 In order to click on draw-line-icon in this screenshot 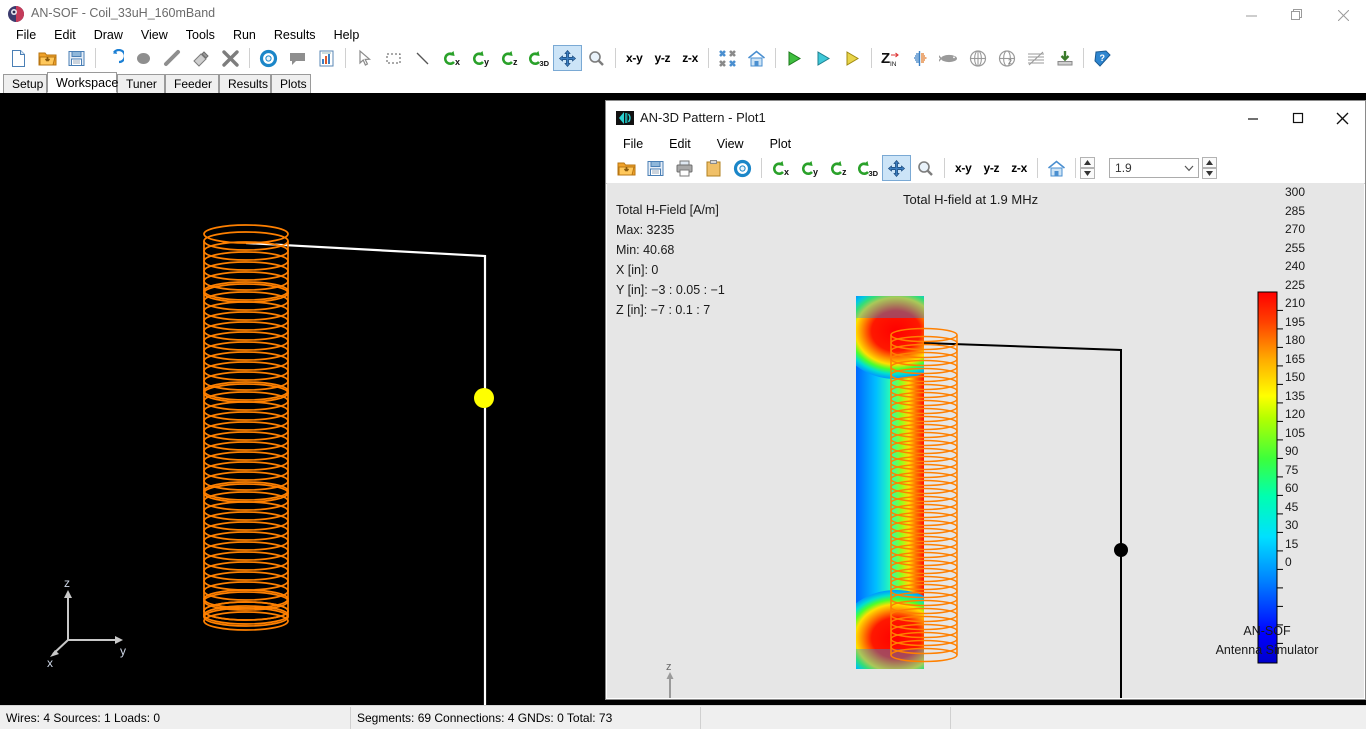, I will do `click(172, 58)`.